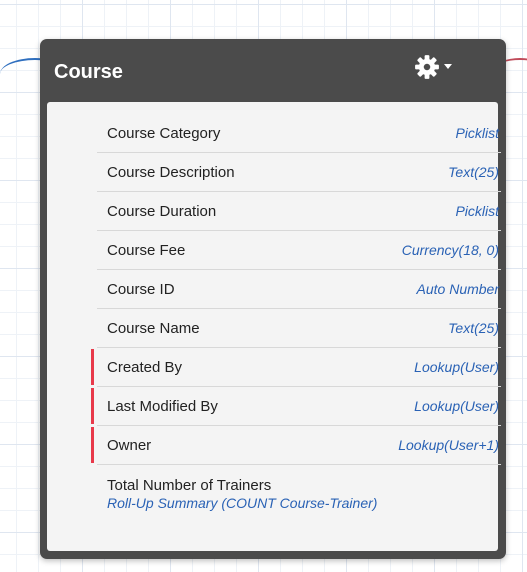 This screenshot has height=572, width=527. I want to click on field-type: Roll-Up Summary (COUNT Course-Trainer), so click(242, 503).